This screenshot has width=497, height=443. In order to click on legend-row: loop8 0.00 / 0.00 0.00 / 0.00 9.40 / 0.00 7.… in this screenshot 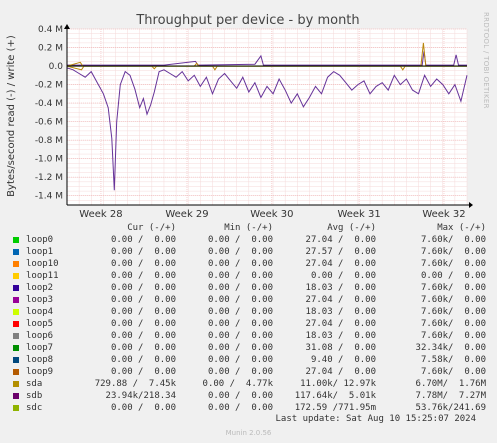, I will do `click(250, 360)`.